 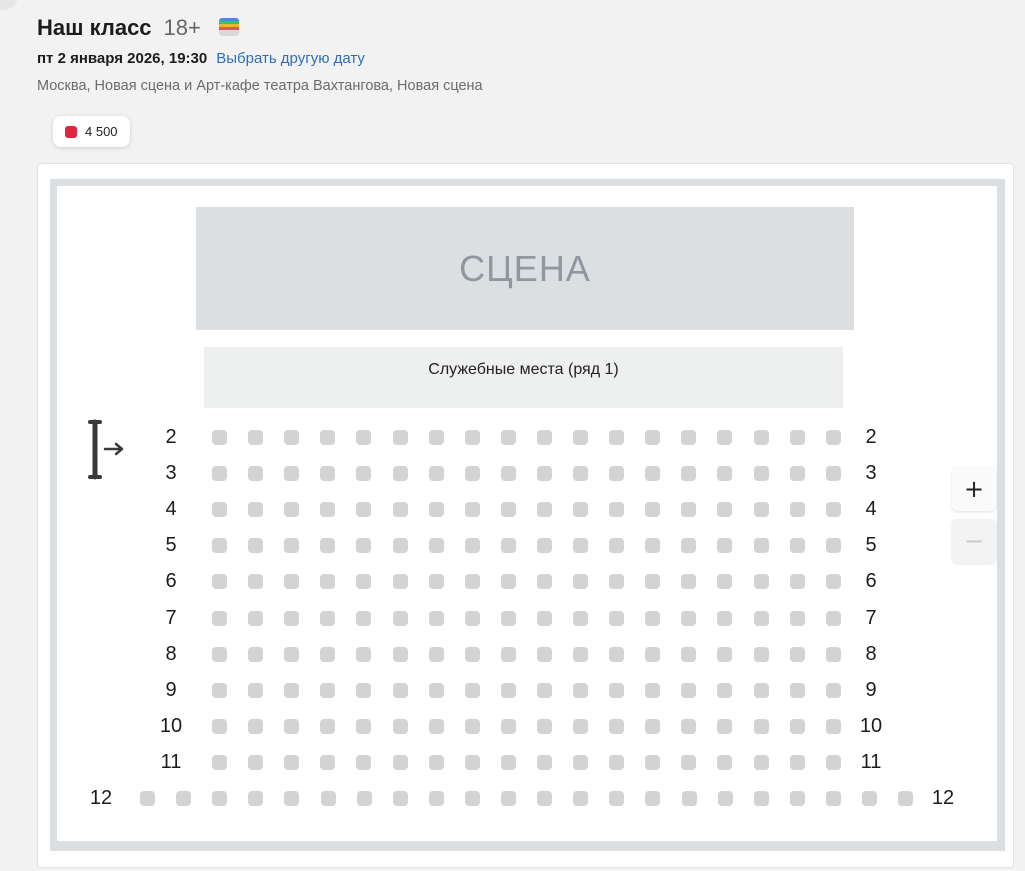 I want to click on wallet-icon, so click(x=228, y=27).